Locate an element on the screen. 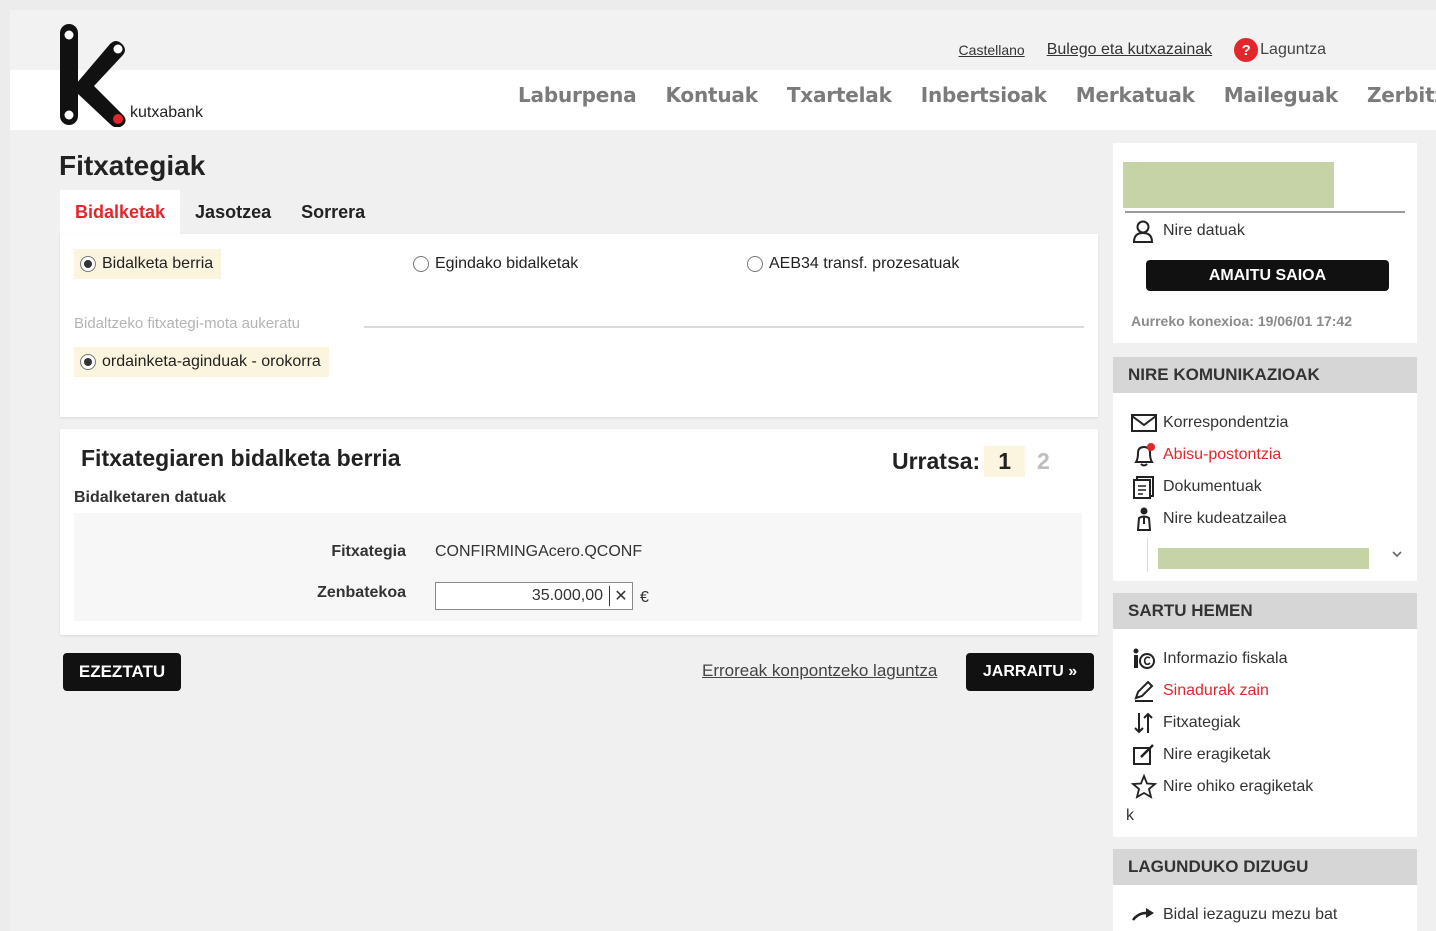 This screenshot has height=931, width=1436. sidebar-item-documents: Dokumentuak is located at coordinates (1196, 487).